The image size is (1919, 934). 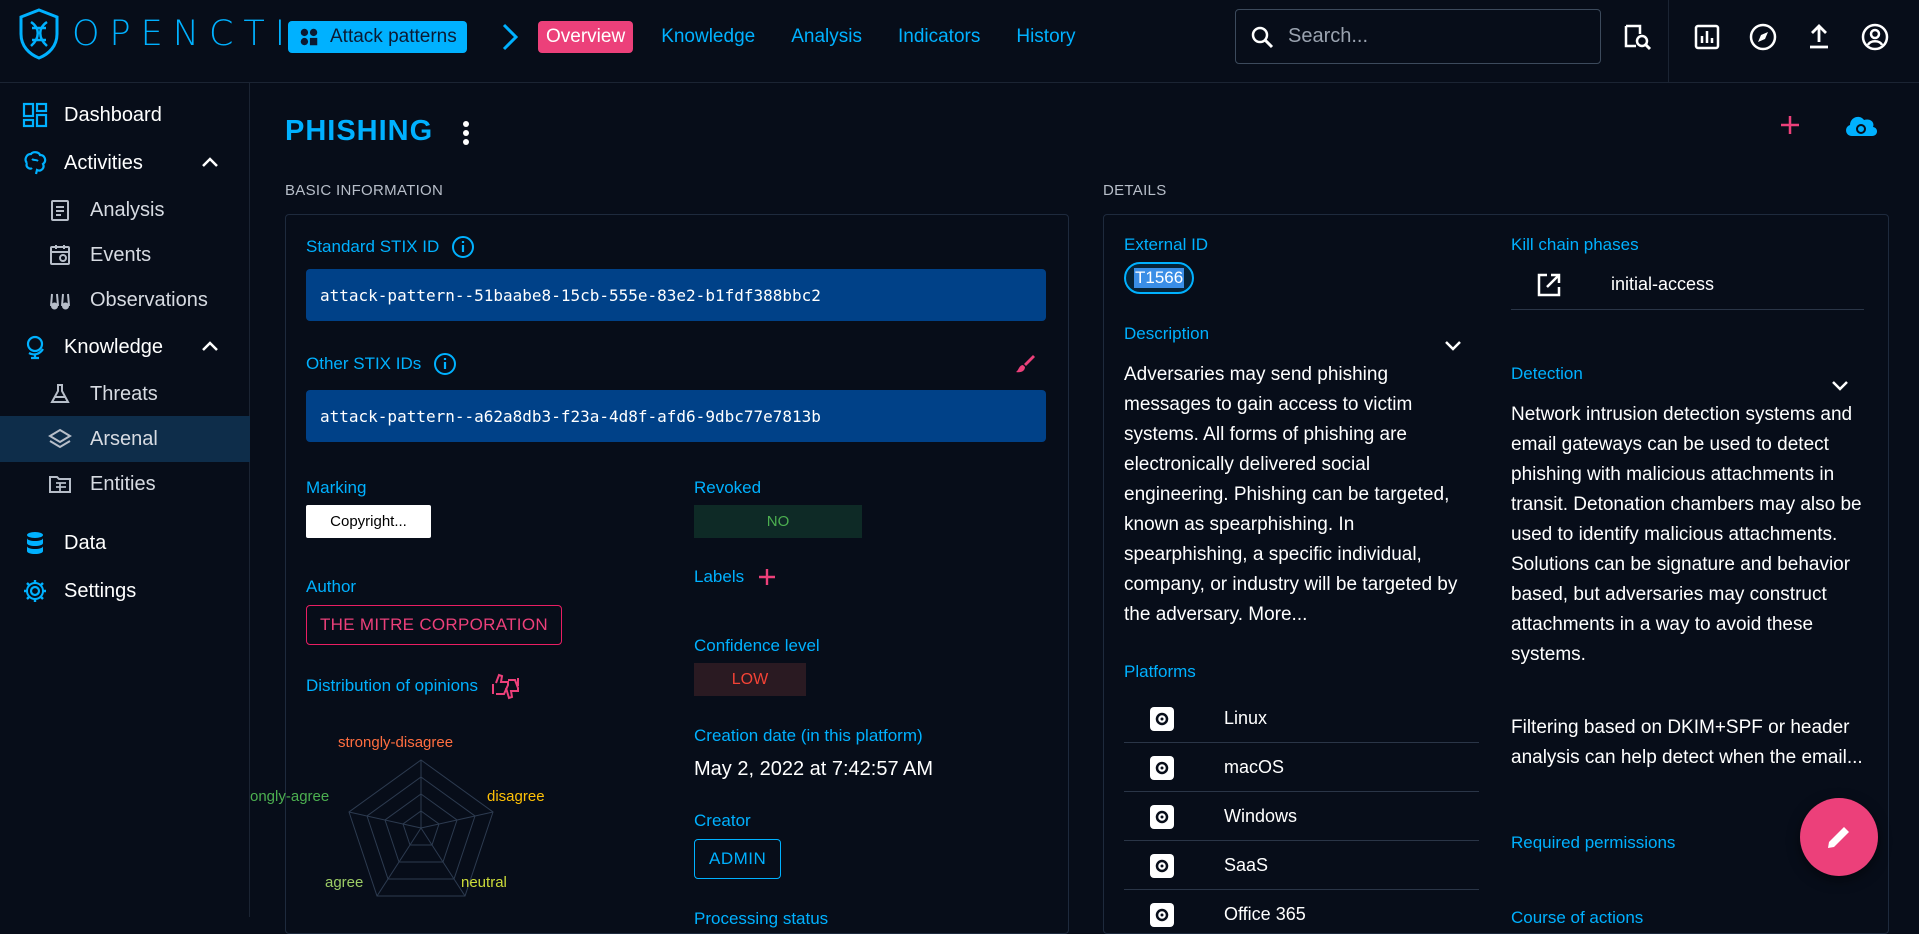 I want to click on sidebar-item-settings: Settings, so click(x=125, y=591).